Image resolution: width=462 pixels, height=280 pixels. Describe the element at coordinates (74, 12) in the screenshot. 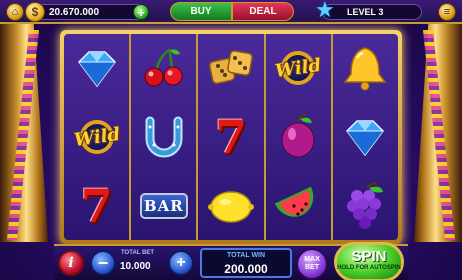

I see `coin-balance-value: 20.670.000` at that location.